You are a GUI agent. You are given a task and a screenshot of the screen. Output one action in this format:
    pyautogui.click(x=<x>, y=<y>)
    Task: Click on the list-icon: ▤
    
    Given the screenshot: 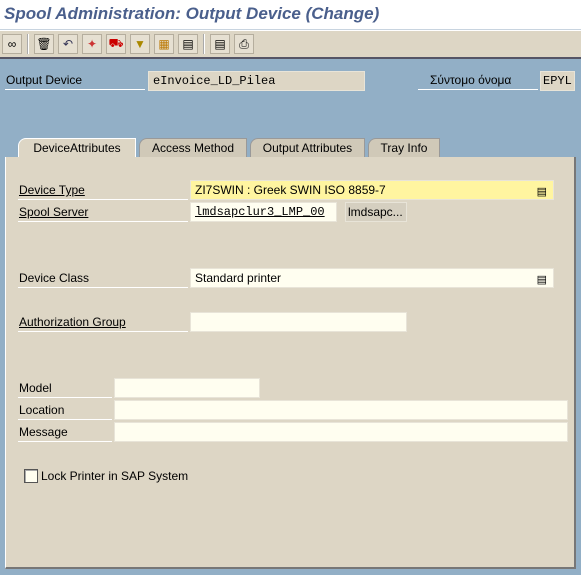 What is the action you would take?
    pyautogui.click(x=220, y=44)
    